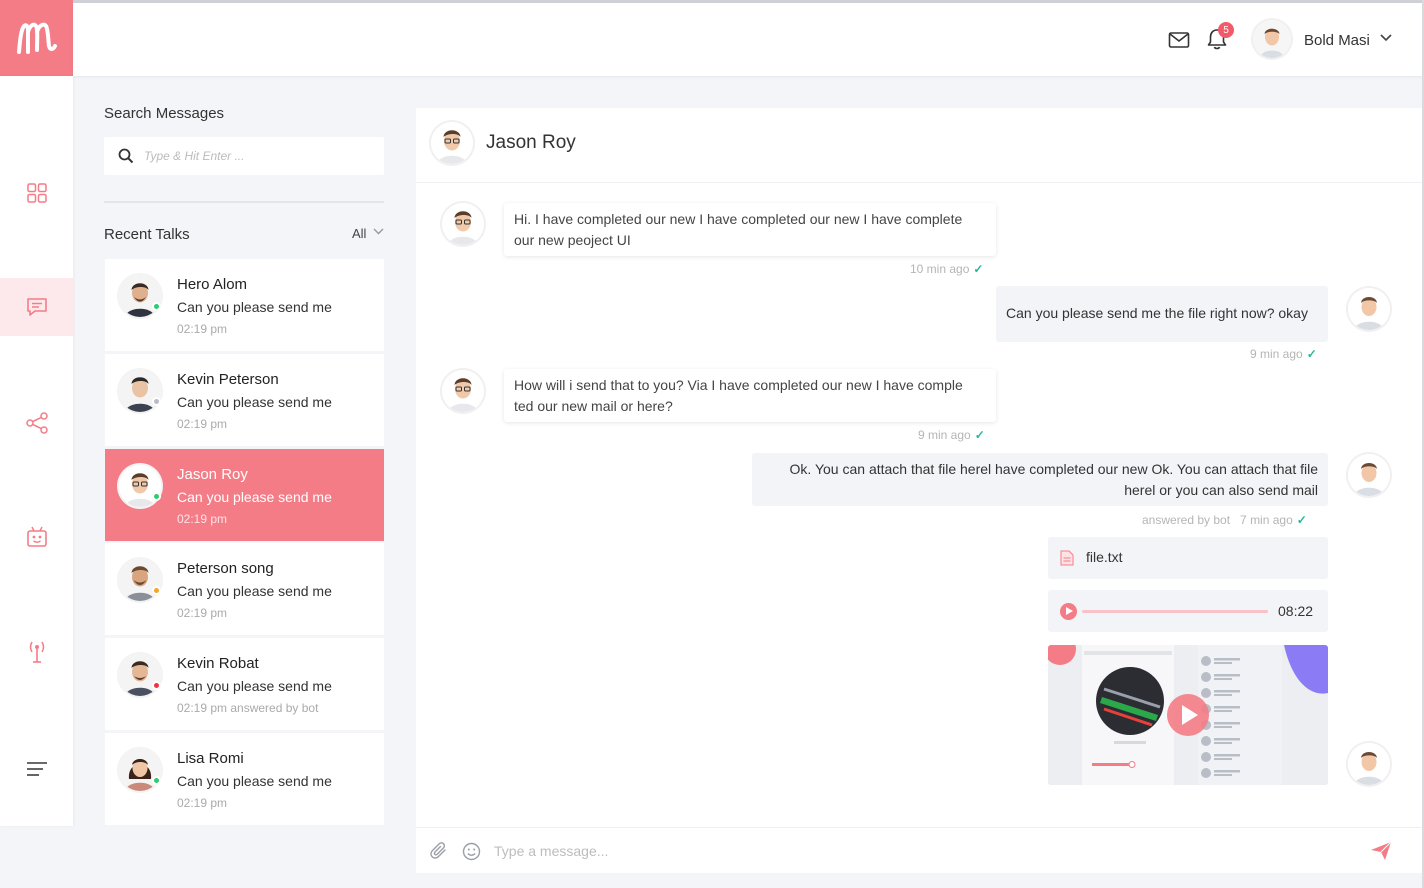  What do you see at coordinates (894, 851) in the screenshot?
I see `message-input` at bounding box center [894, 851].